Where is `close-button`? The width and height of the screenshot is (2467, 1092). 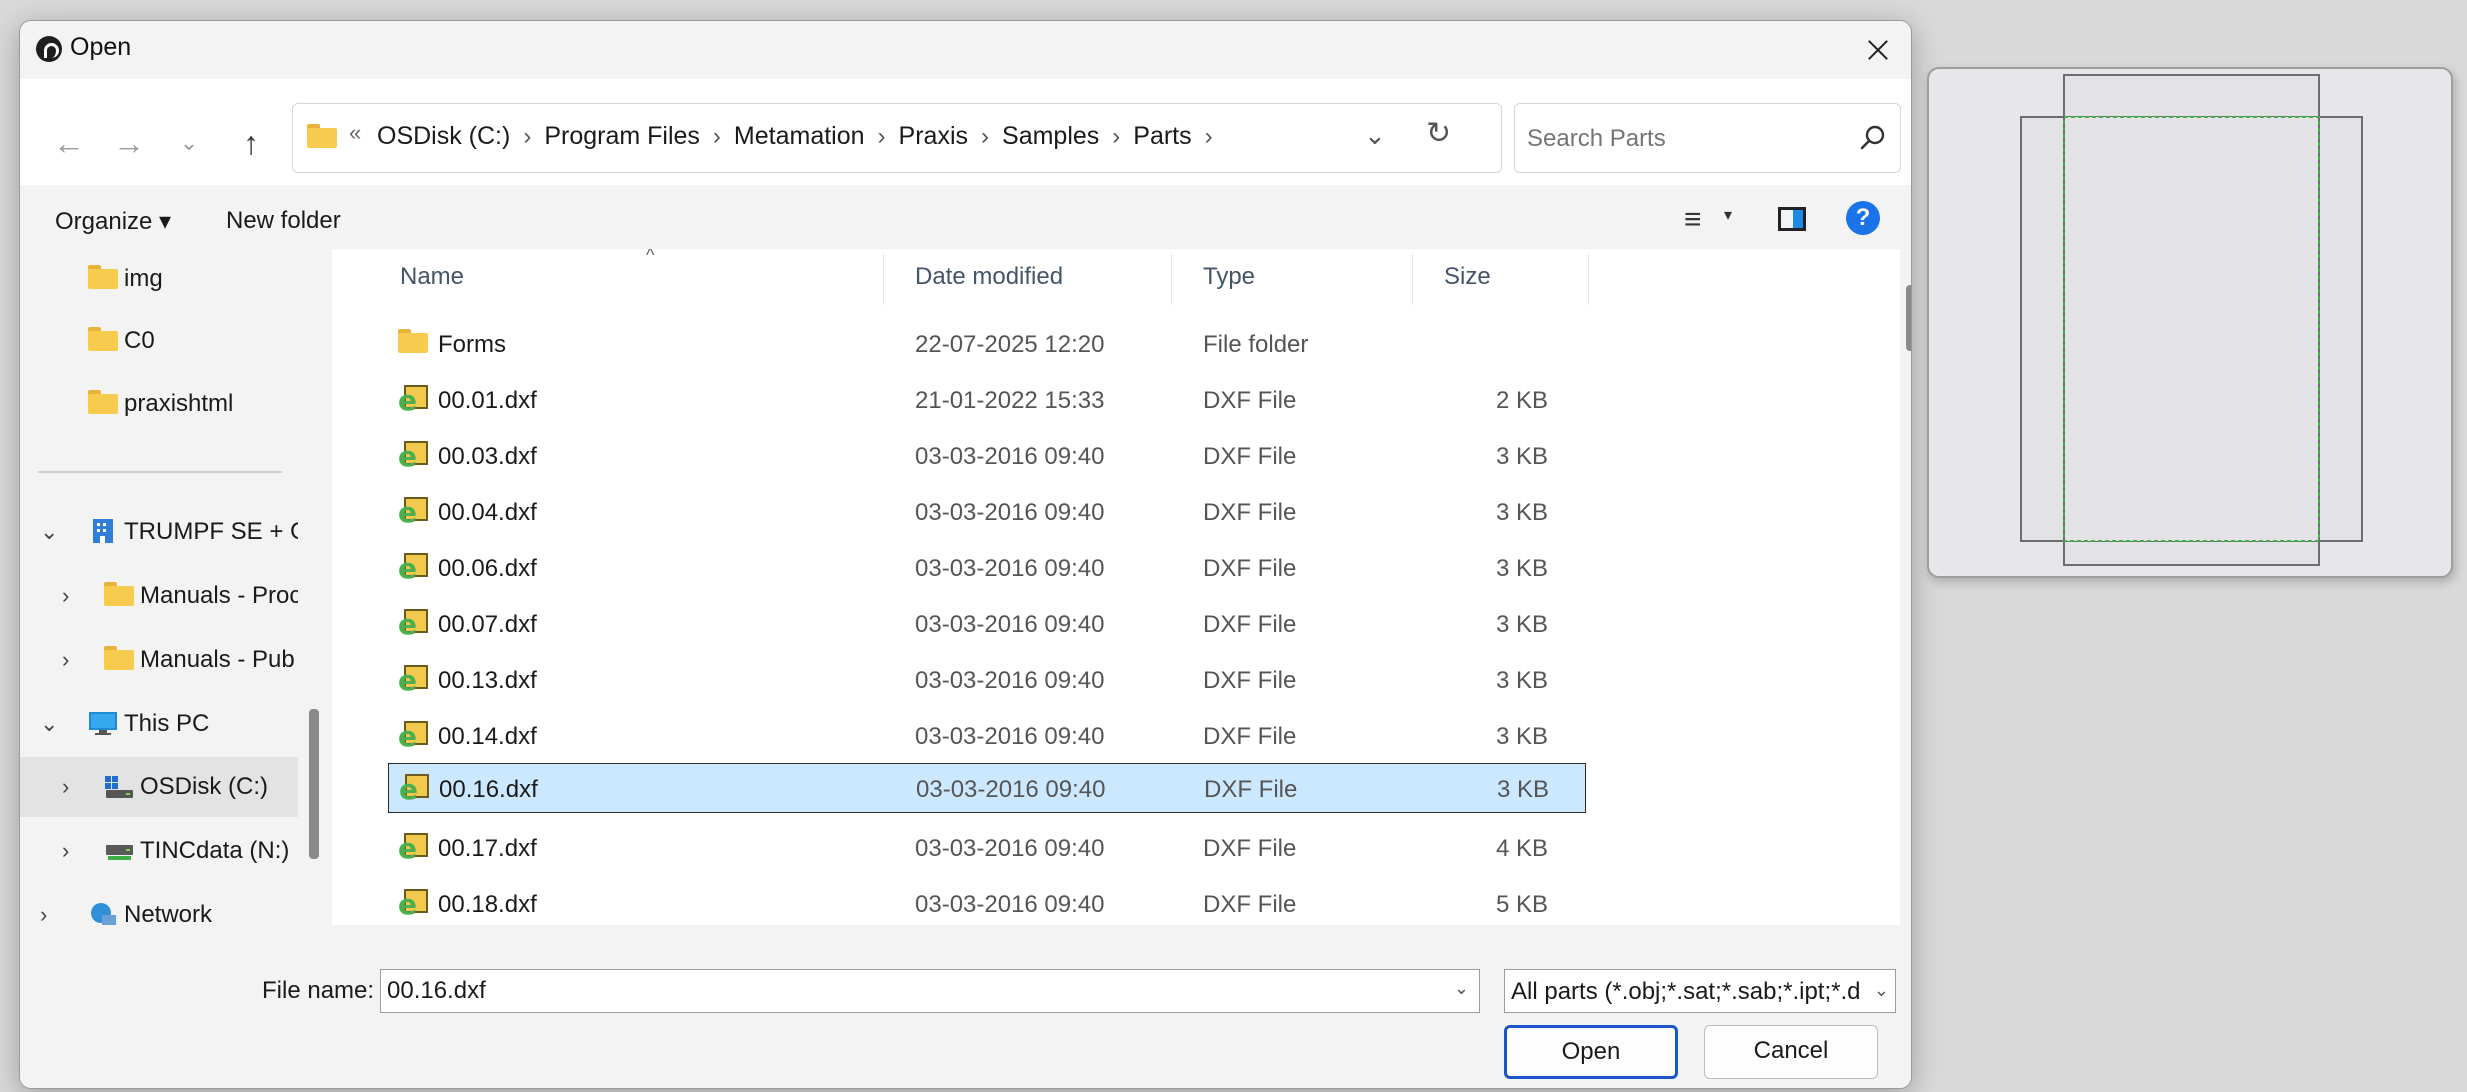 close-button is located at coordinates (1876, 50).